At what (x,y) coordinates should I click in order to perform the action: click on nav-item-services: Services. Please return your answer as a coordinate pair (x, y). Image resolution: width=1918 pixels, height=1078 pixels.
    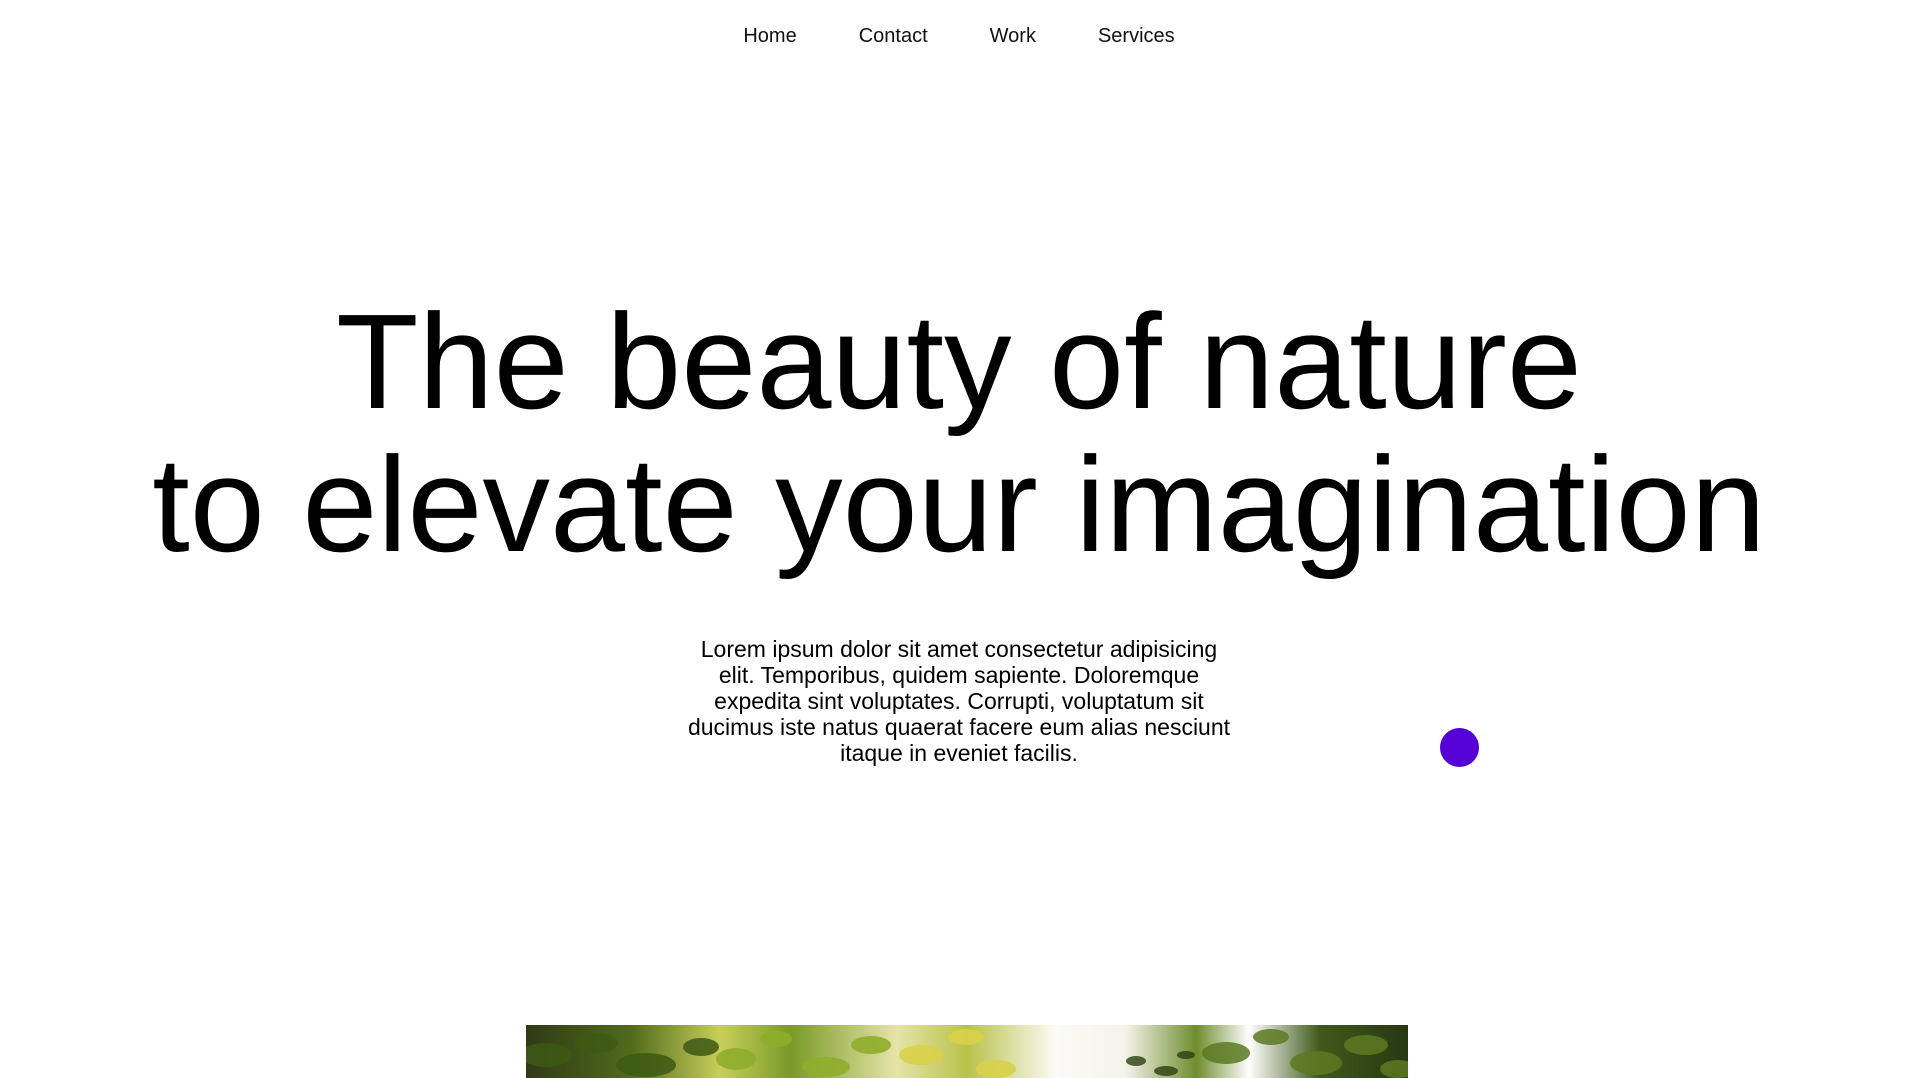
    Looking at the image, I should click on (1136, 36).